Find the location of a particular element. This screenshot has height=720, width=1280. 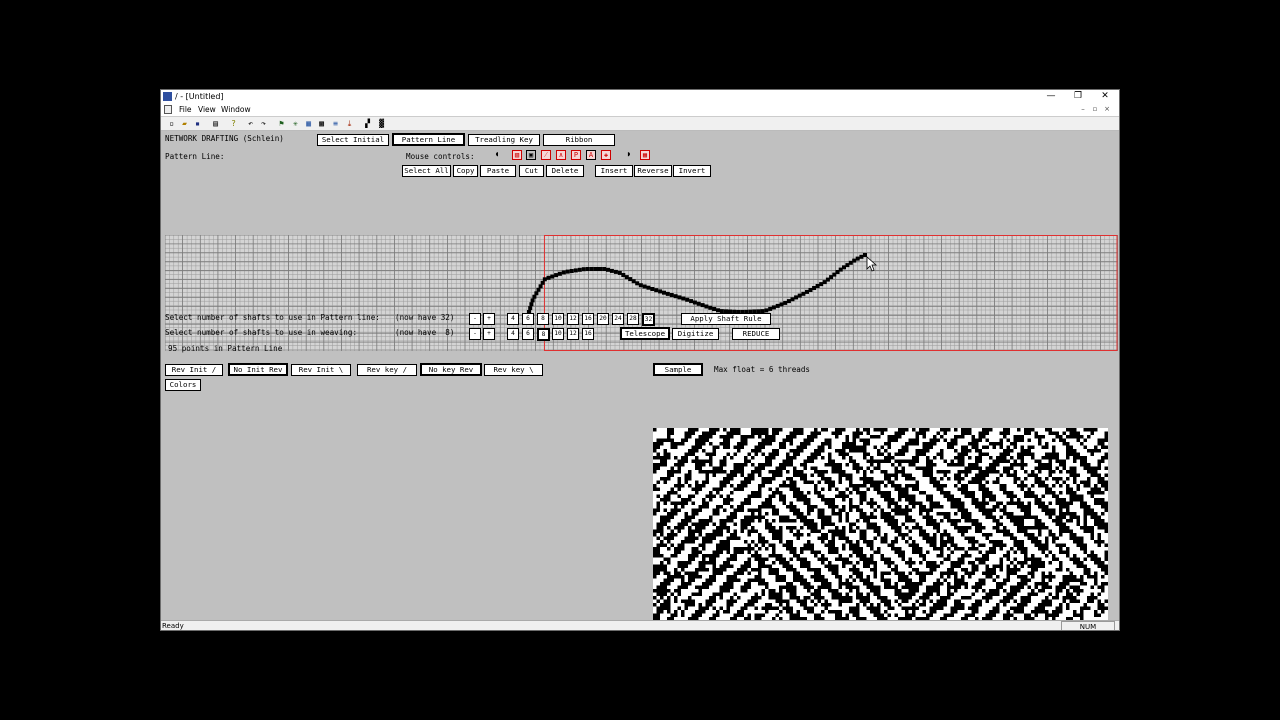

menu-window: Window is located at coordinates (236, 109).